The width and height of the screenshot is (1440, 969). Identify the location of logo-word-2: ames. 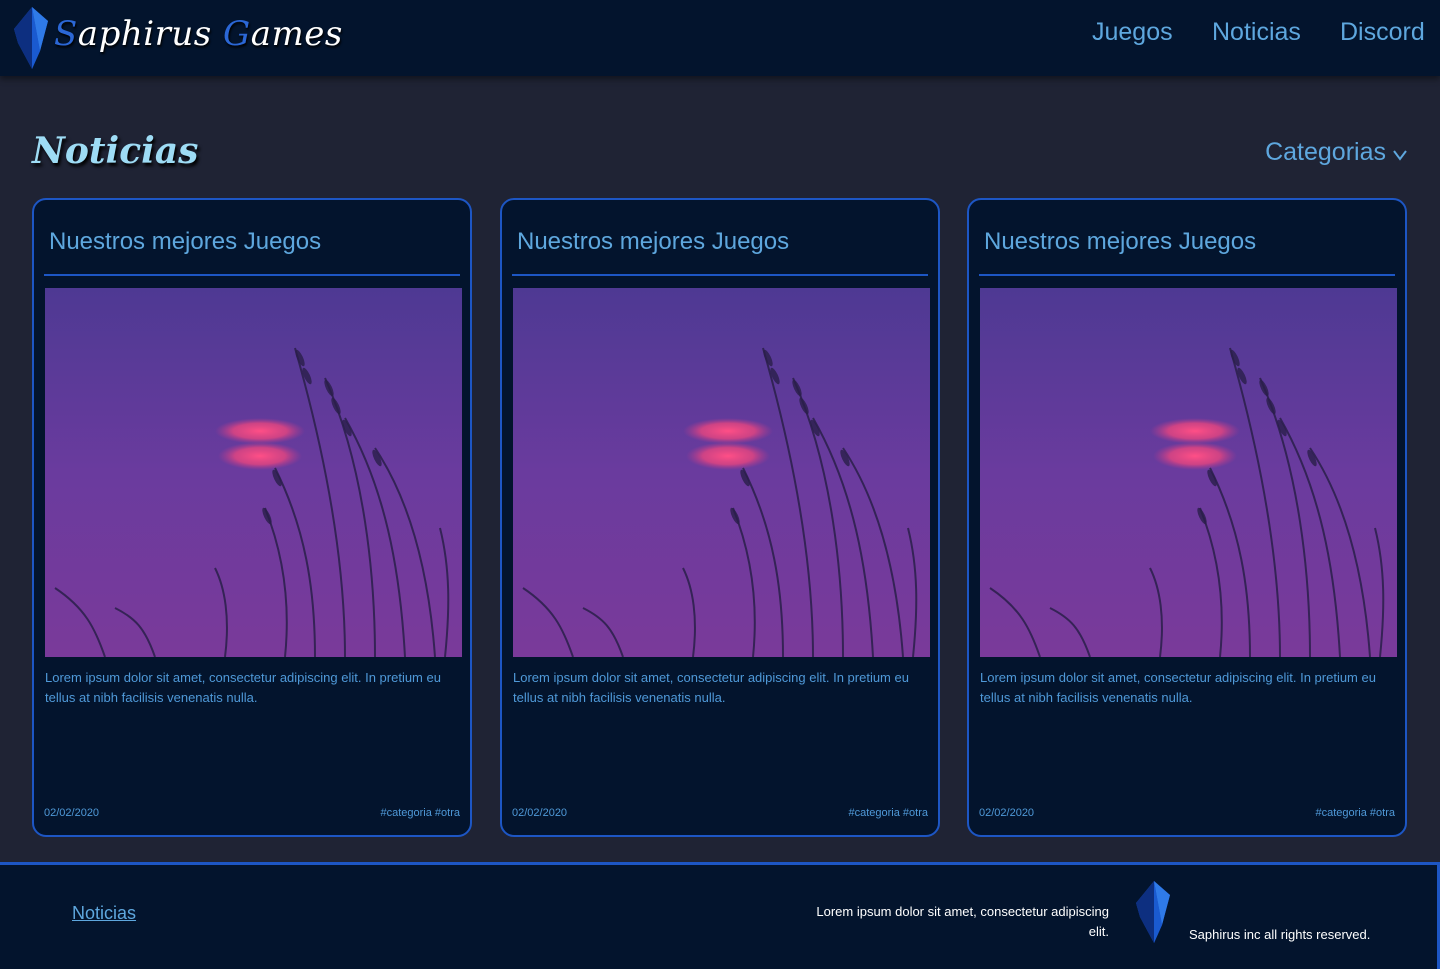
(296, 34).